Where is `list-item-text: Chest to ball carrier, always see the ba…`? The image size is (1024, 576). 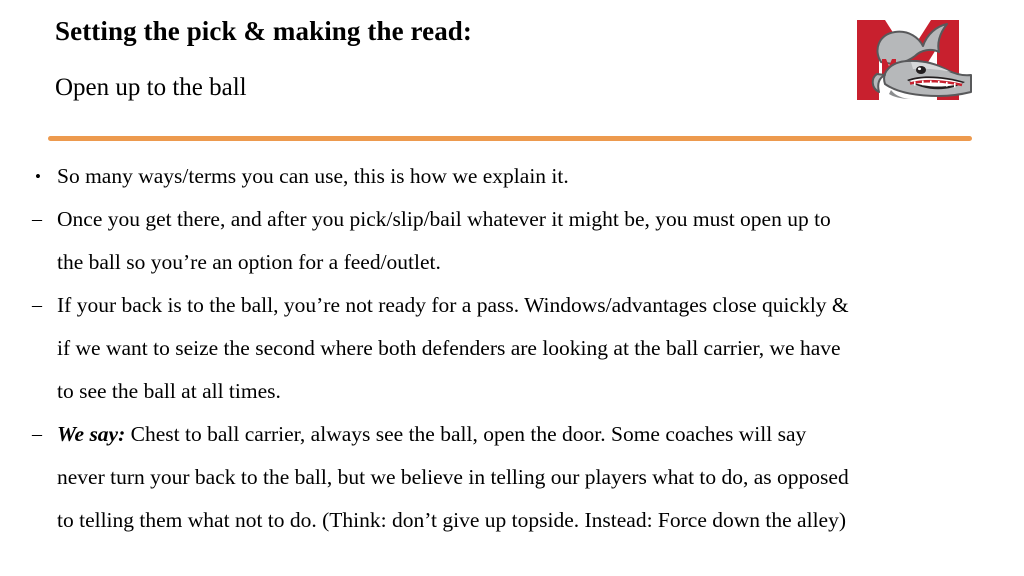
list-item-text: Chest to ball carrier, always see the ba… is located at coordinates (466, 434).